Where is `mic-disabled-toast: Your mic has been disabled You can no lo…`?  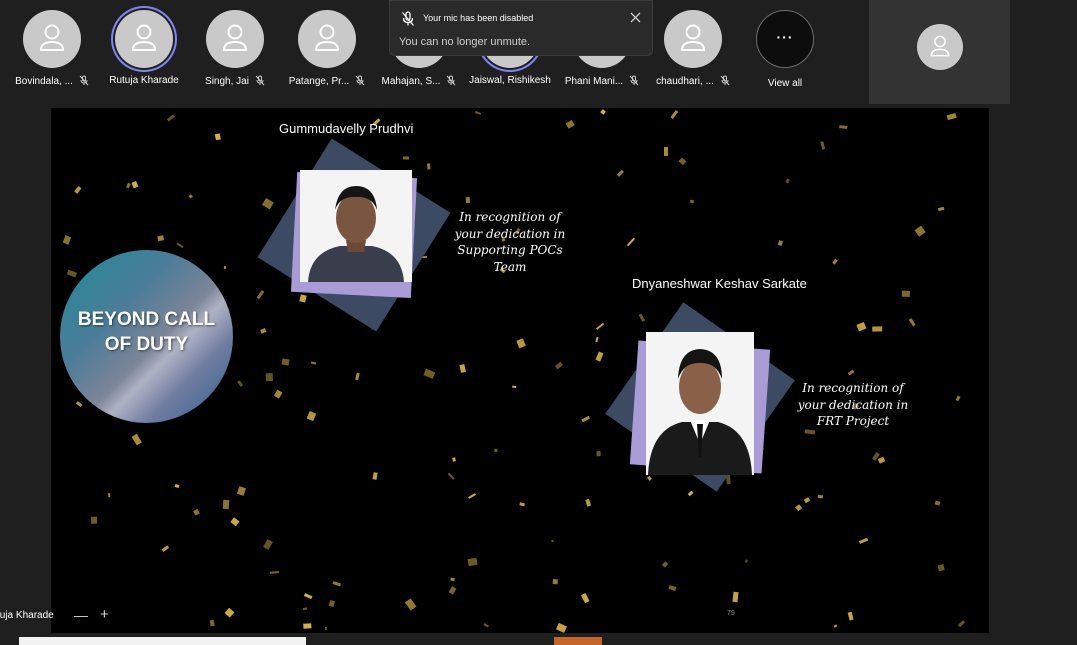 mic-disabled-toast: Your mic has been disabled You can no lo… is located at coordinates (521, 28).